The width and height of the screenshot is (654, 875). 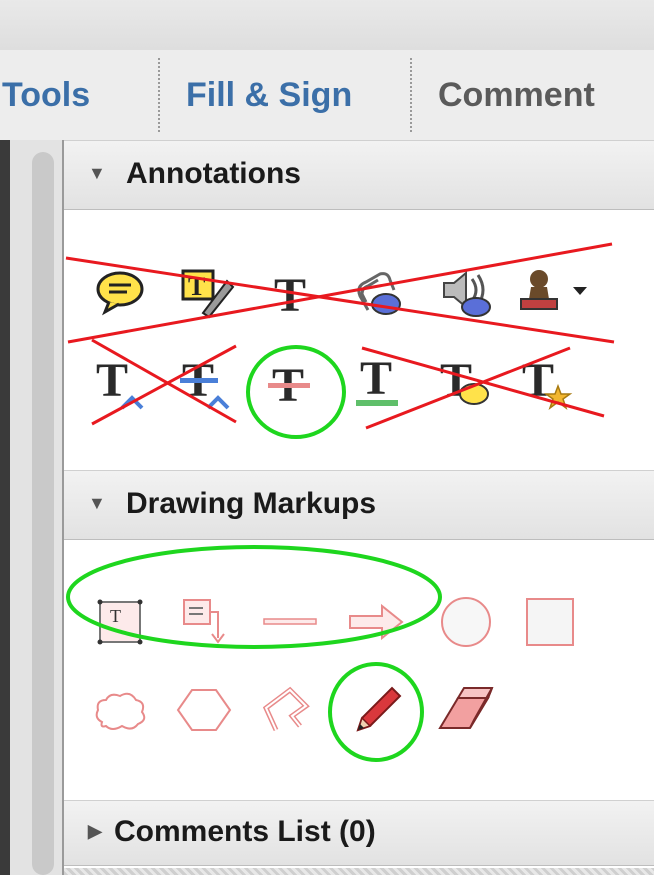 I want to click on line-icon, so click(x=290, y=622).